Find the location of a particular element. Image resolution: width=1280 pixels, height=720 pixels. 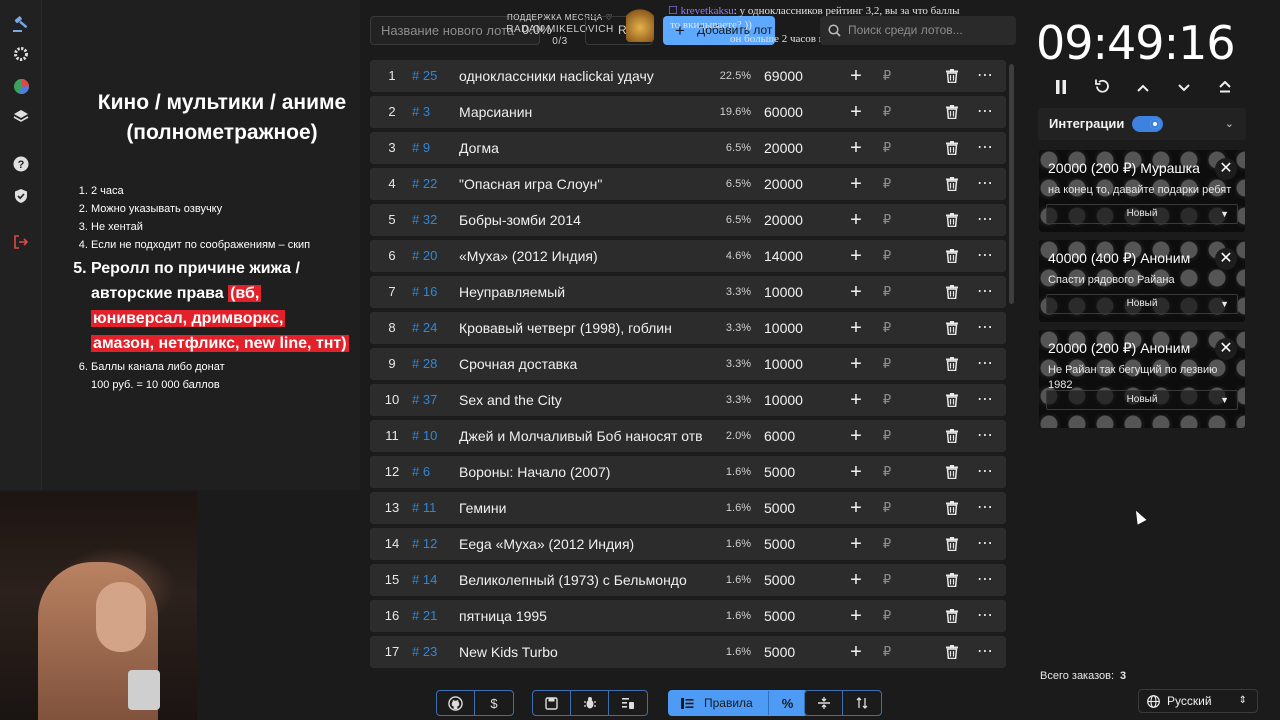

lot-name: Неуправляемый is located at coordinates (580, 292).